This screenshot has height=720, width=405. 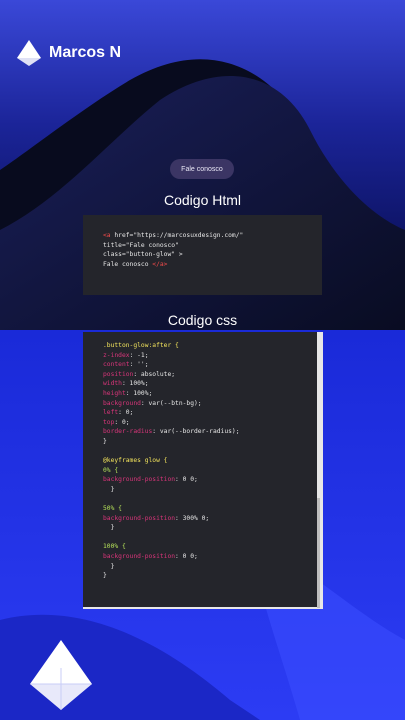 I want to click on code-line: width: 100%;, so click(x=126, y=384).